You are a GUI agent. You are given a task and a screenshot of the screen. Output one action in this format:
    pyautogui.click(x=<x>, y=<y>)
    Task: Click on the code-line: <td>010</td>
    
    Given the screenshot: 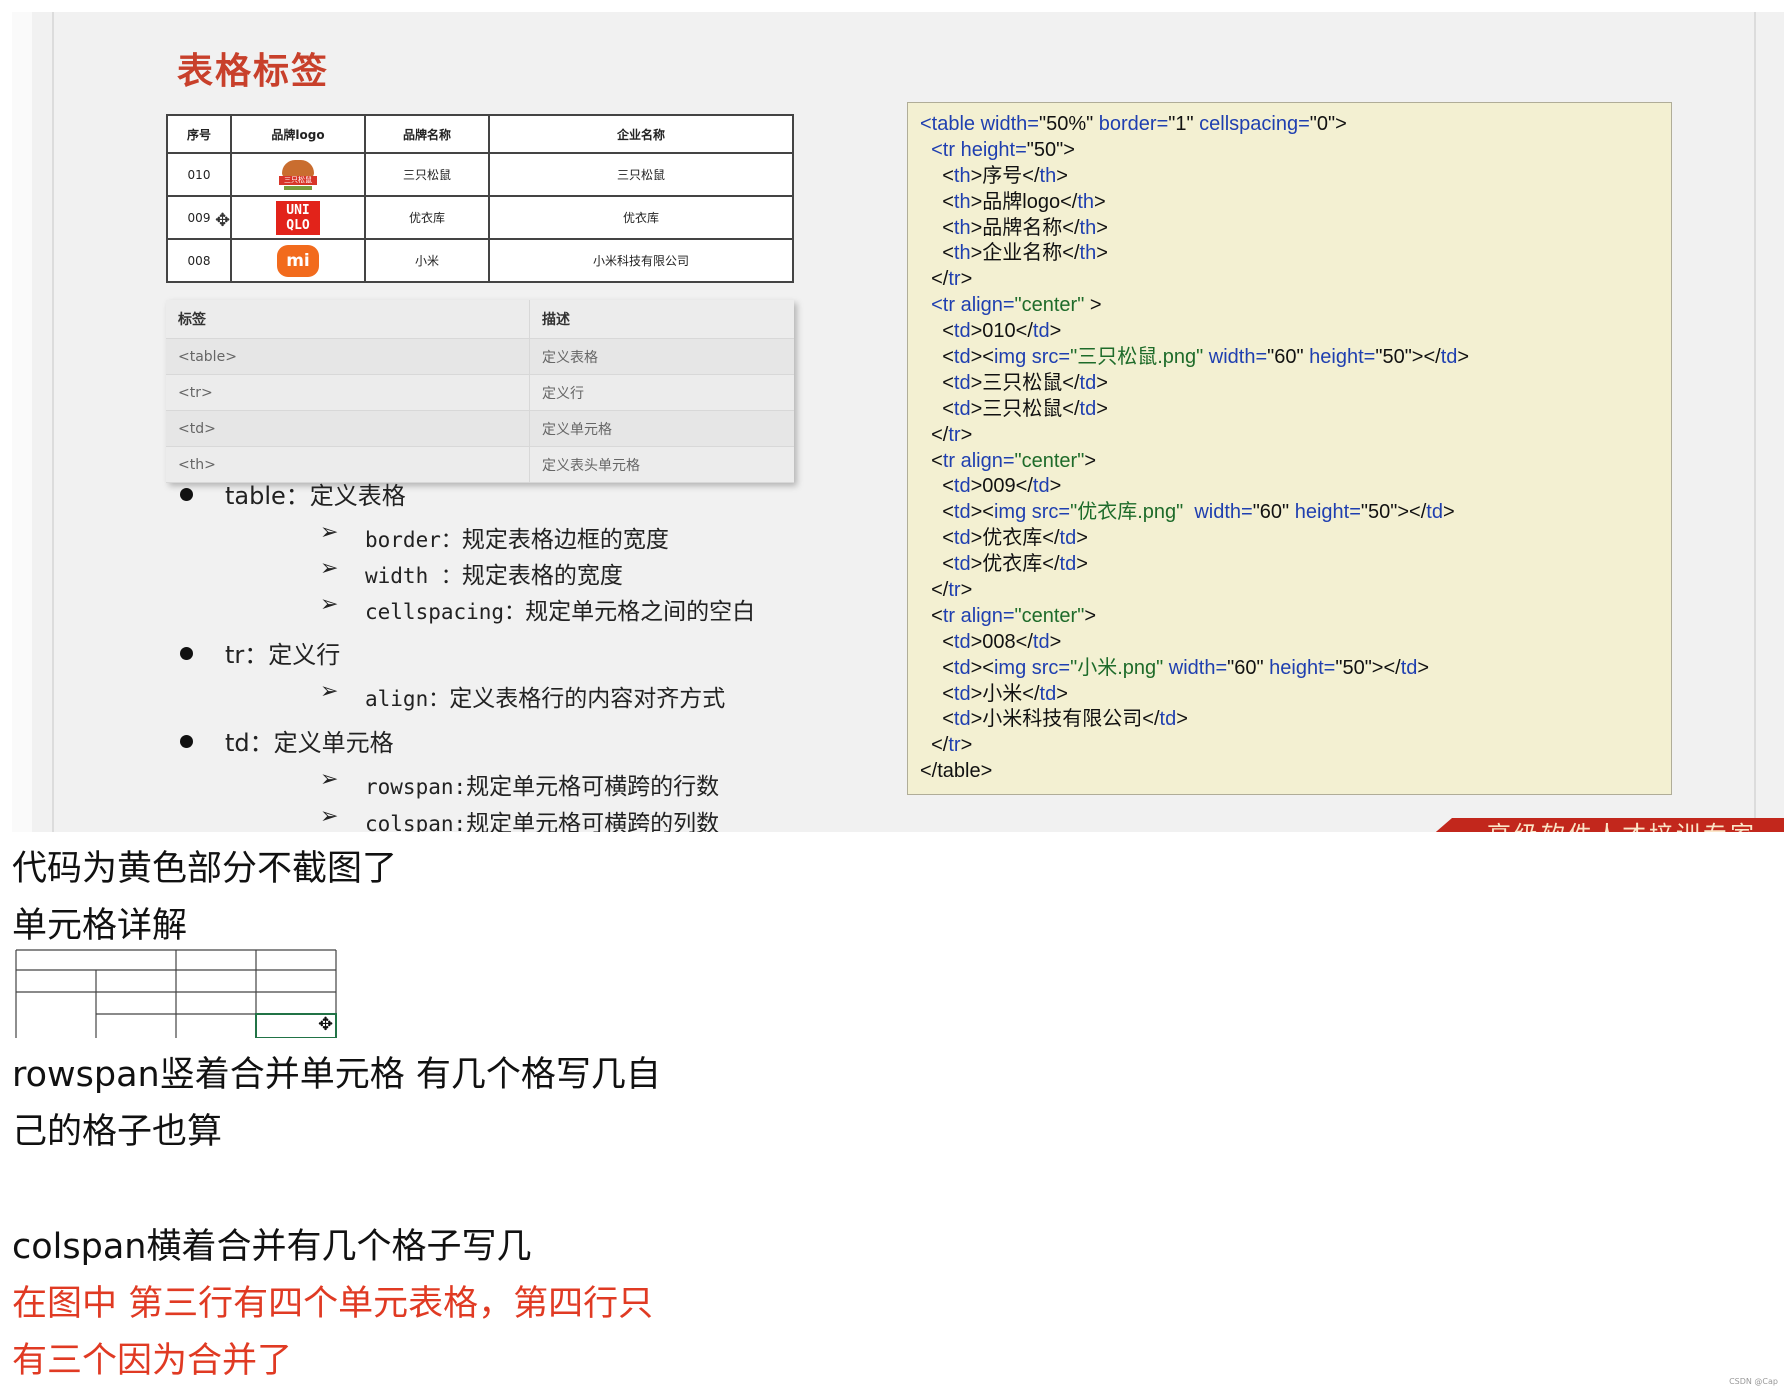 What is the action you would take?
    pyautogui.click(x=1002, y=331)
    